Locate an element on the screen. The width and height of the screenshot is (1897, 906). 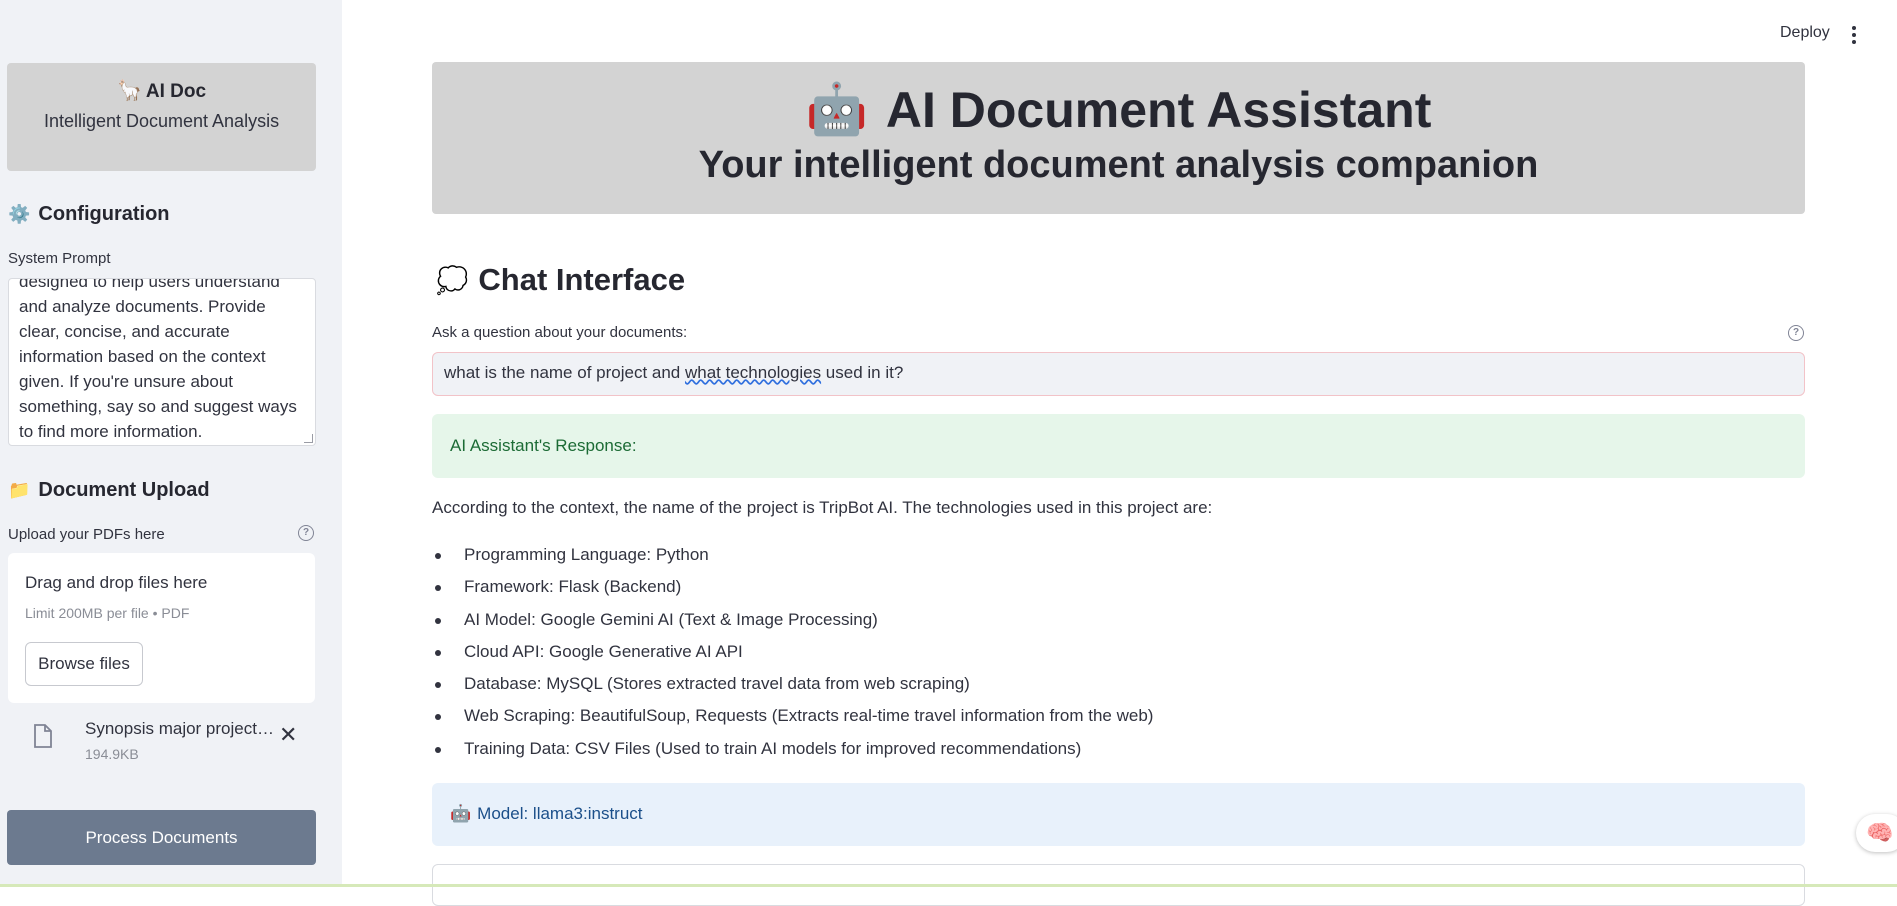
process-documents-button: Process Documents is located at coordinates (161, 837).